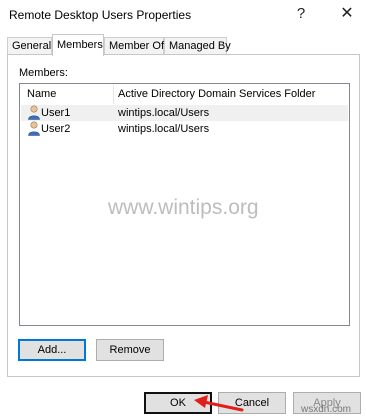 The image size is (366, 420). What do you see at coordinates (219, 403) in the screenshot?
I see `annotation-arrow-icon` at bounding box center [219, 403].